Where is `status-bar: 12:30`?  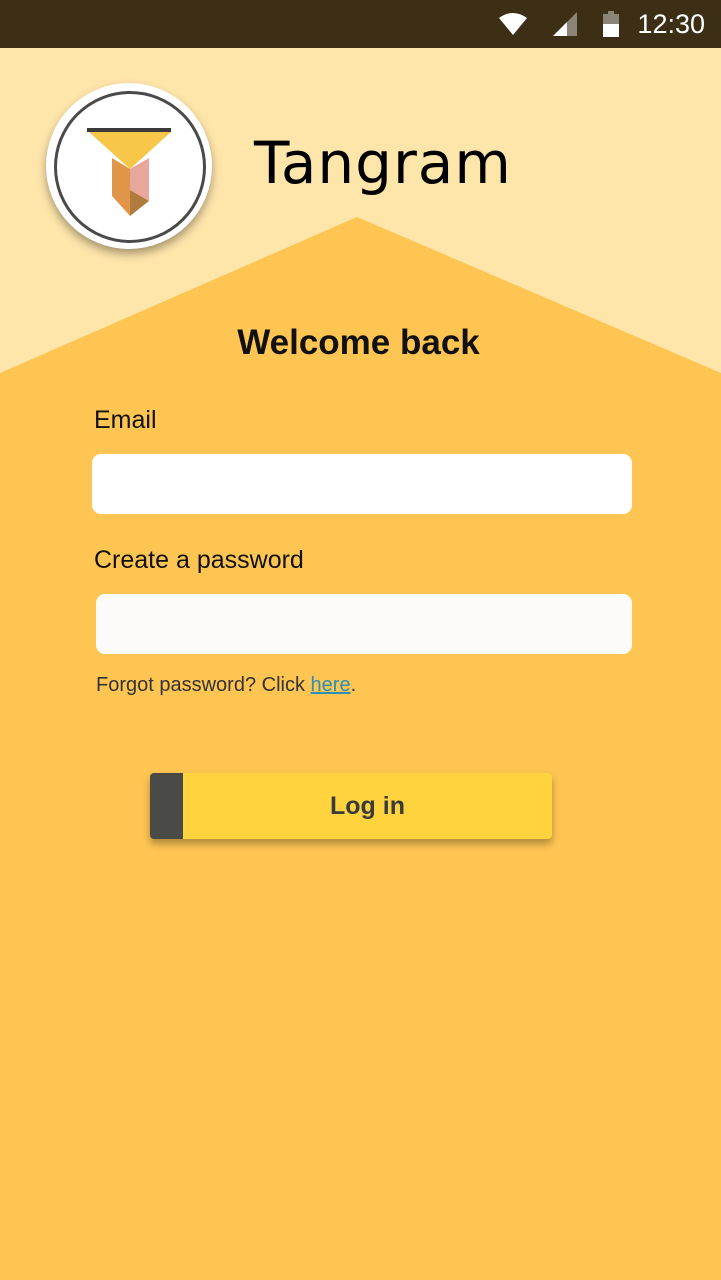
status-bar: 12:30 is located at coordinates (360, 24).